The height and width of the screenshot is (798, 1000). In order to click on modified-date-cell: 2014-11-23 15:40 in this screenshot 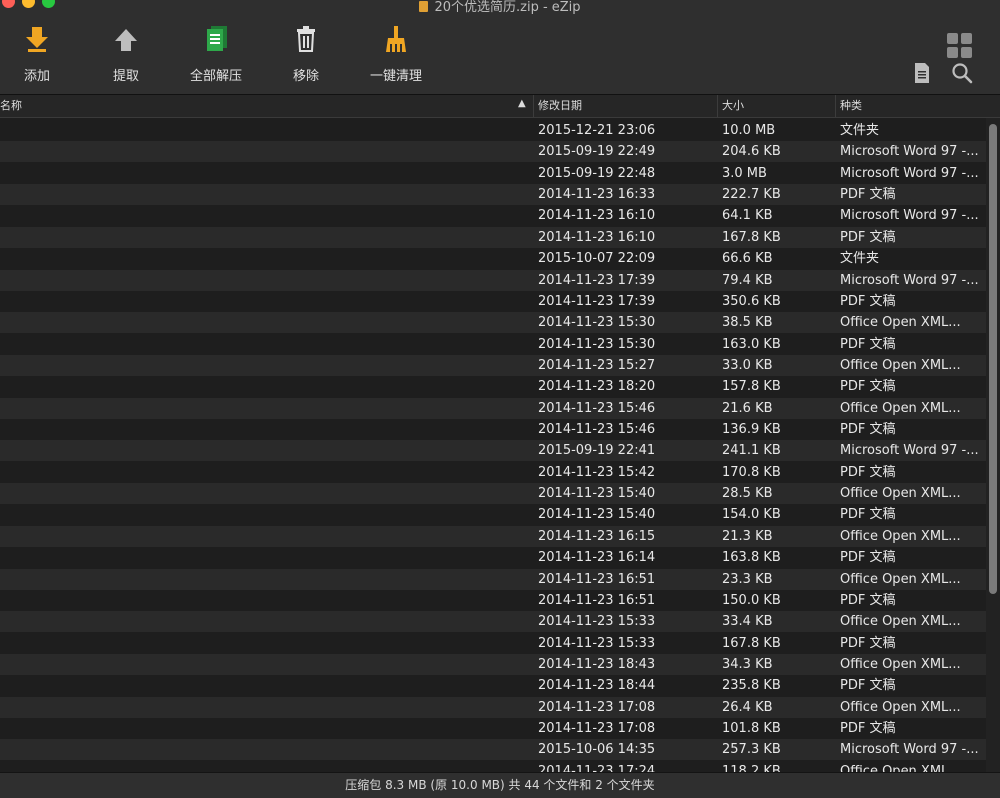, I will do `click(597, 515)`.